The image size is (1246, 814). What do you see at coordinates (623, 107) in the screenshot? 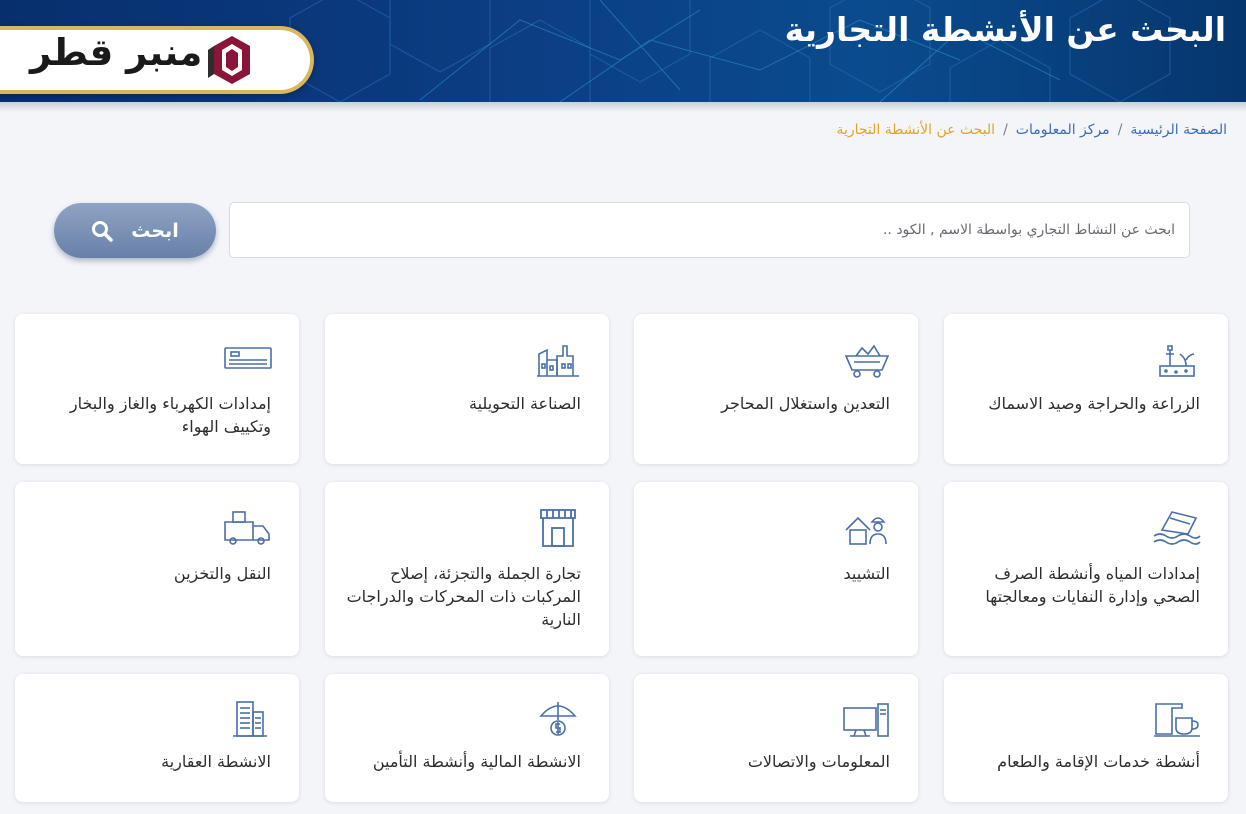
I see `header-shadow` at bounding box center [623, 107].